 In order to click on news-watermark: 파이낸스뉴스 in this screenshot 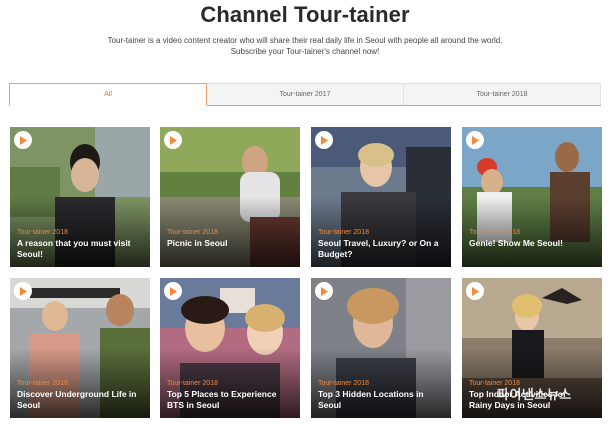, I will do `click(534, 395)`.